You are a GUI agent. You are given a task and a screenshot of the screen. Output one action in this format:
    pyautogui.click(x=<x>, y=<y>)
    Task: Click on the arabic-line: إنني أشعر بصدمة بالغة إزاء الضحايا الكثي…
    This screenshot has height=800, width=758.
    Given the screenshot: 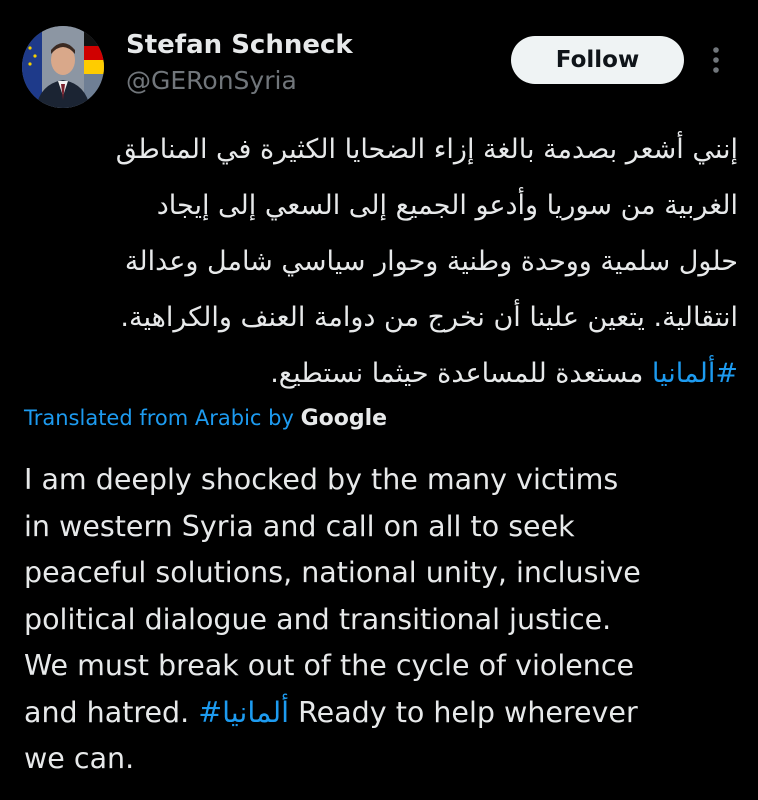 What is the action you would take?
    pyautogui.click(x=426, y=149)
    